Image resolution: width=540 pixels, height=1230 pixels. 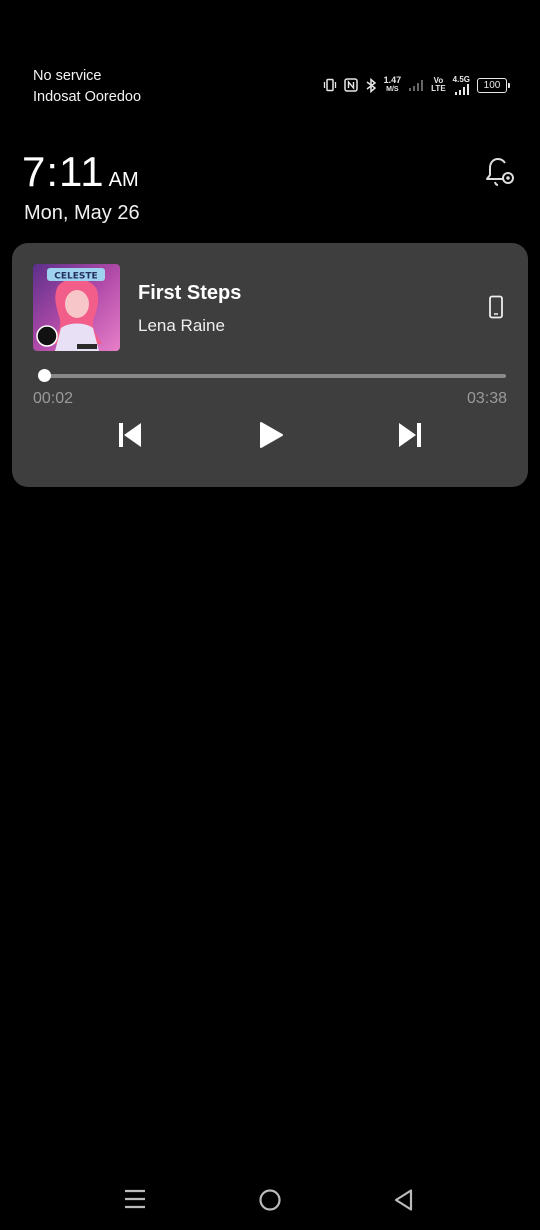 I want to click on phone-icon, so click(x=496, y=309).